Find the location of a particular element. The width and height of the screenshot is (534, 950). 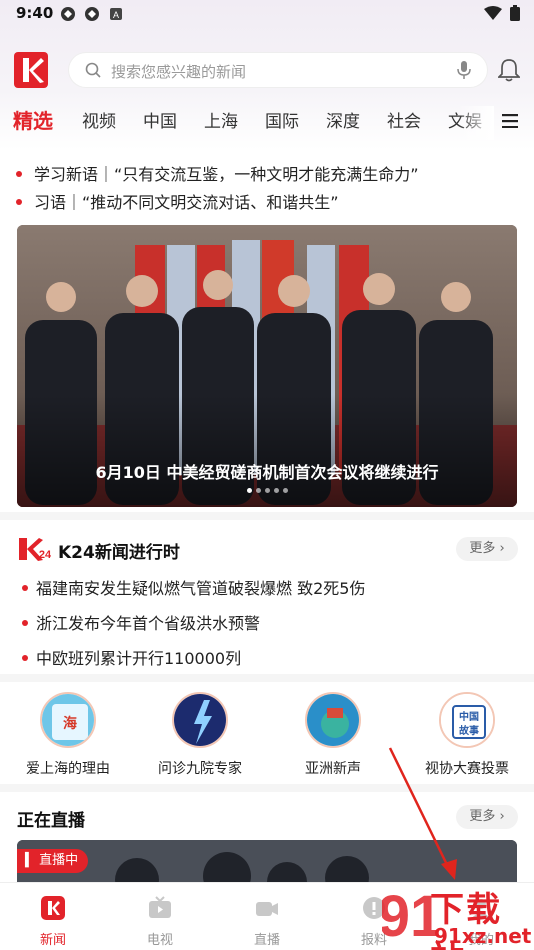

annotation-arrow is located at coordinates (422, 813).